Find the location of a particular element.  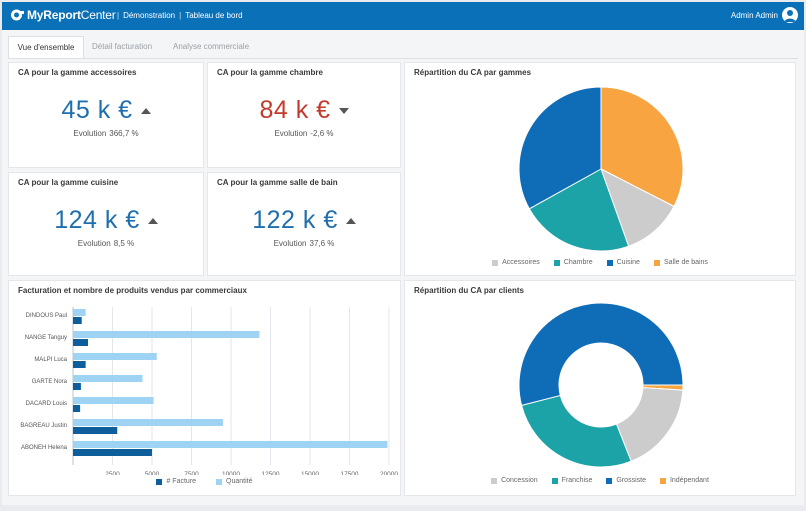

card-title: CA pour la gamme chambre is located at coordinates (270, 72).